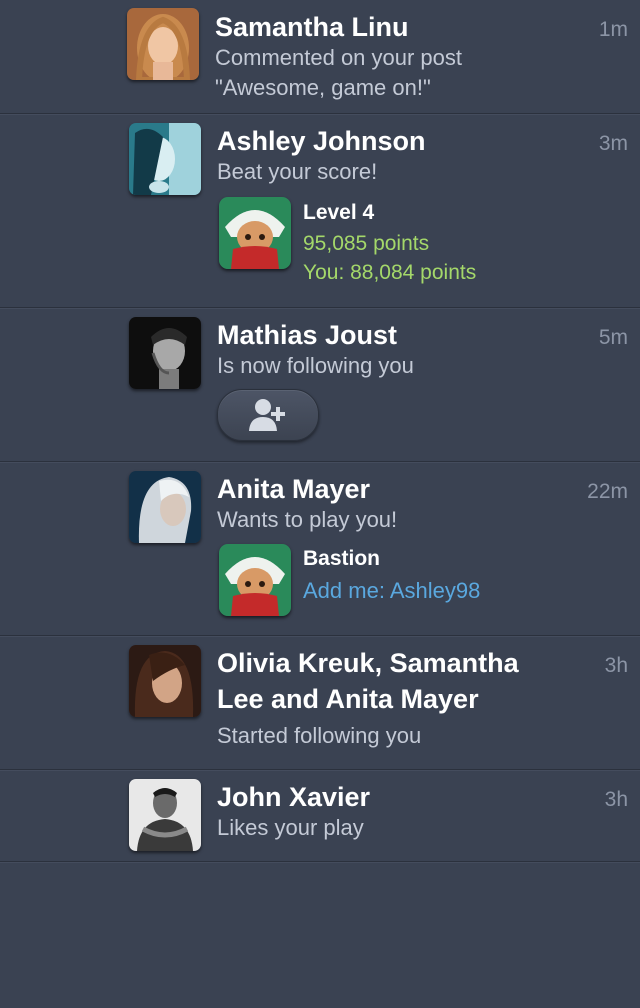 The height and width of the screenshot is (1008, 640). What do you see at coordinates (607, 491) in the screenshot?
I see `notification-time: 22m` at bounding box center [607, 491].